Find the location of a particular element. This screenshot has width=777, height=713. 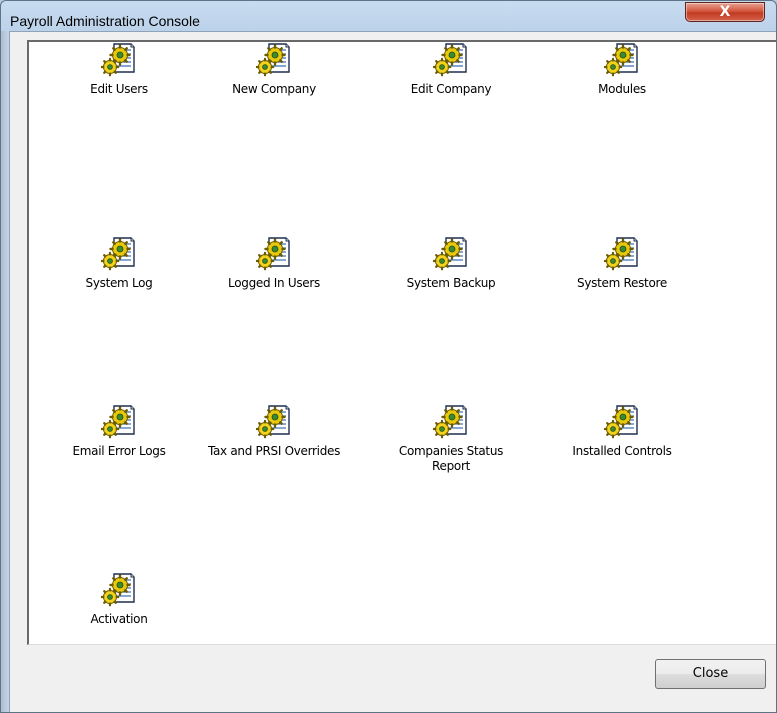

admin-item-label: Logged In Users is located at coordinates (274, 283).